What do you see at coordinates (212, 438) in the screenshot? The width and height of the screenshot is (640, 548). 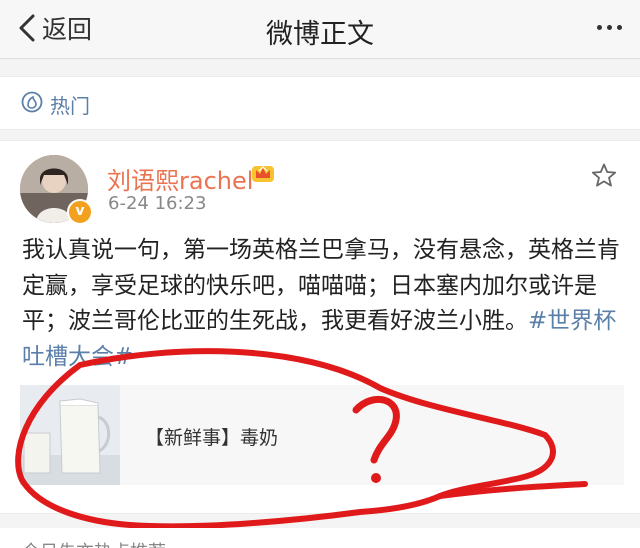 I see `card-title: 【新鲜事】毒奶` at bounding box center [212, 438].